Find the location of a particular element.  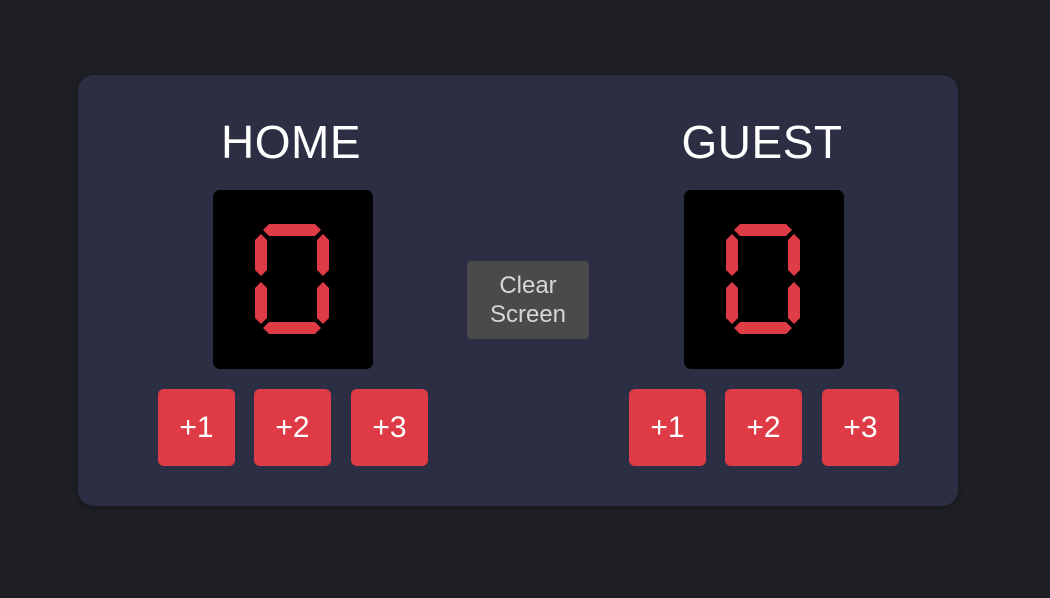

guest-score-digit is located at coordinates (763, 279).